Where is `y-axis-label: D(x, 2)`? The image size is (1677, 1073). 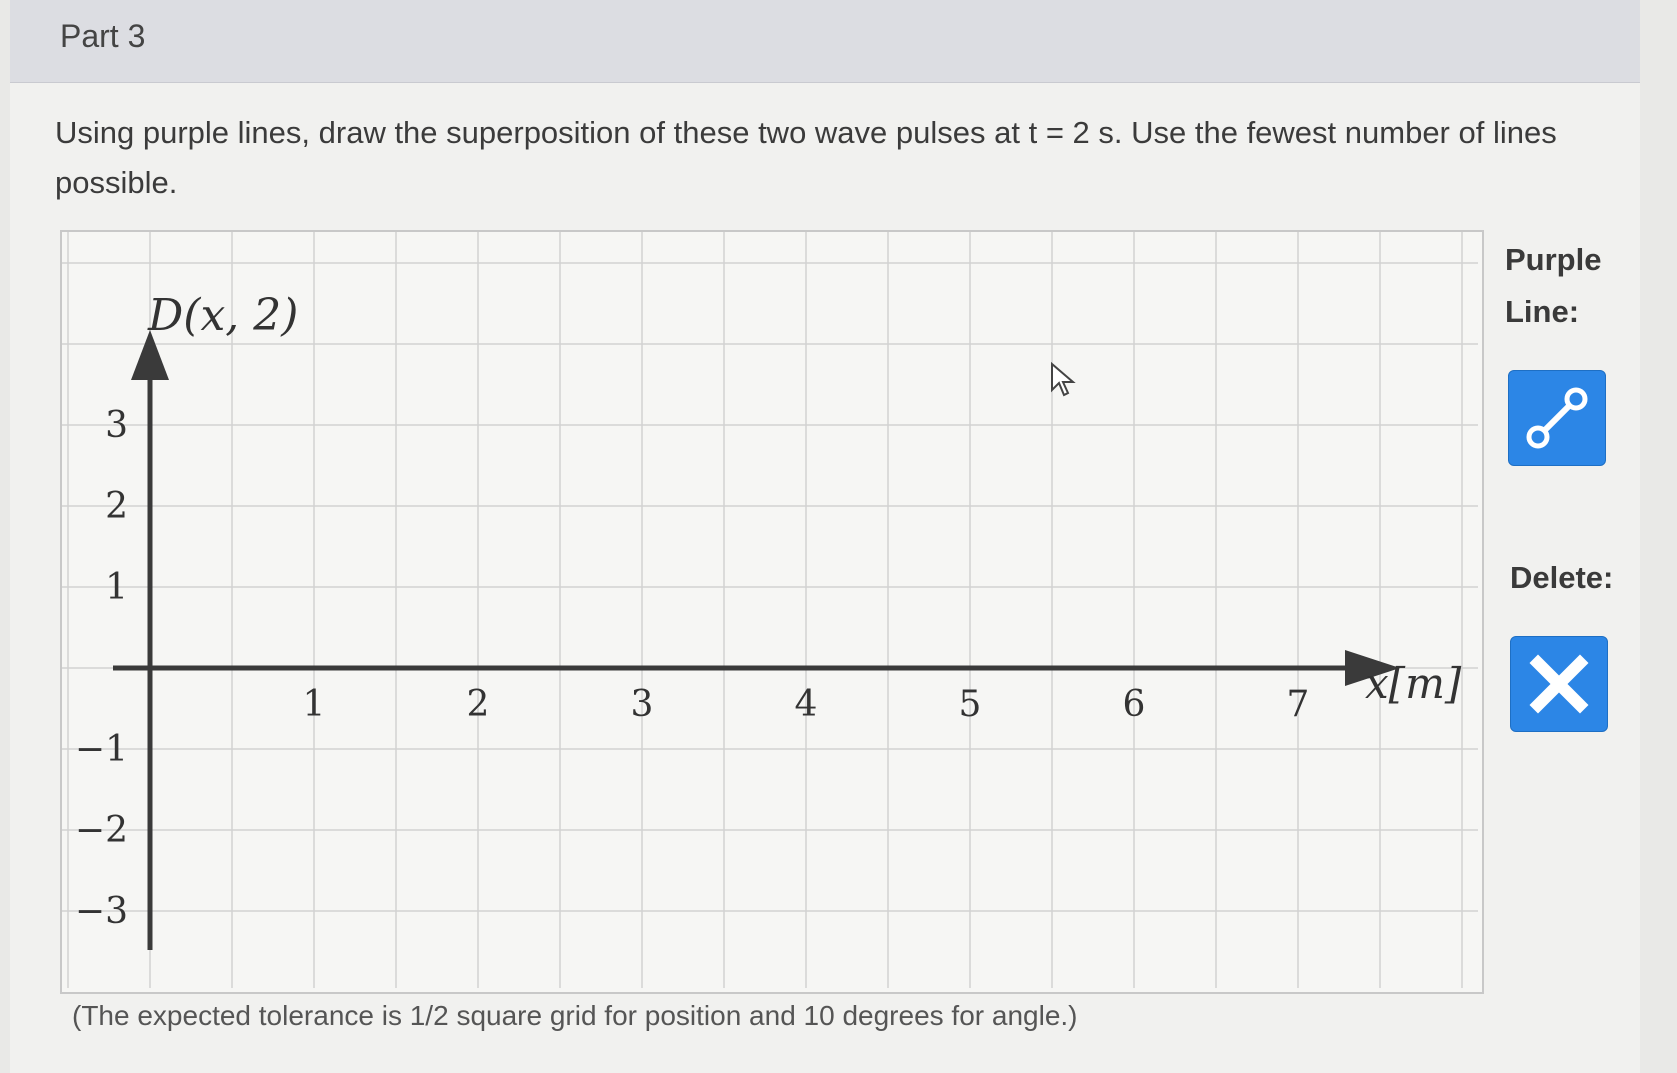
y-axis-label: D(x, 2) is located at coordinates (222, 315).